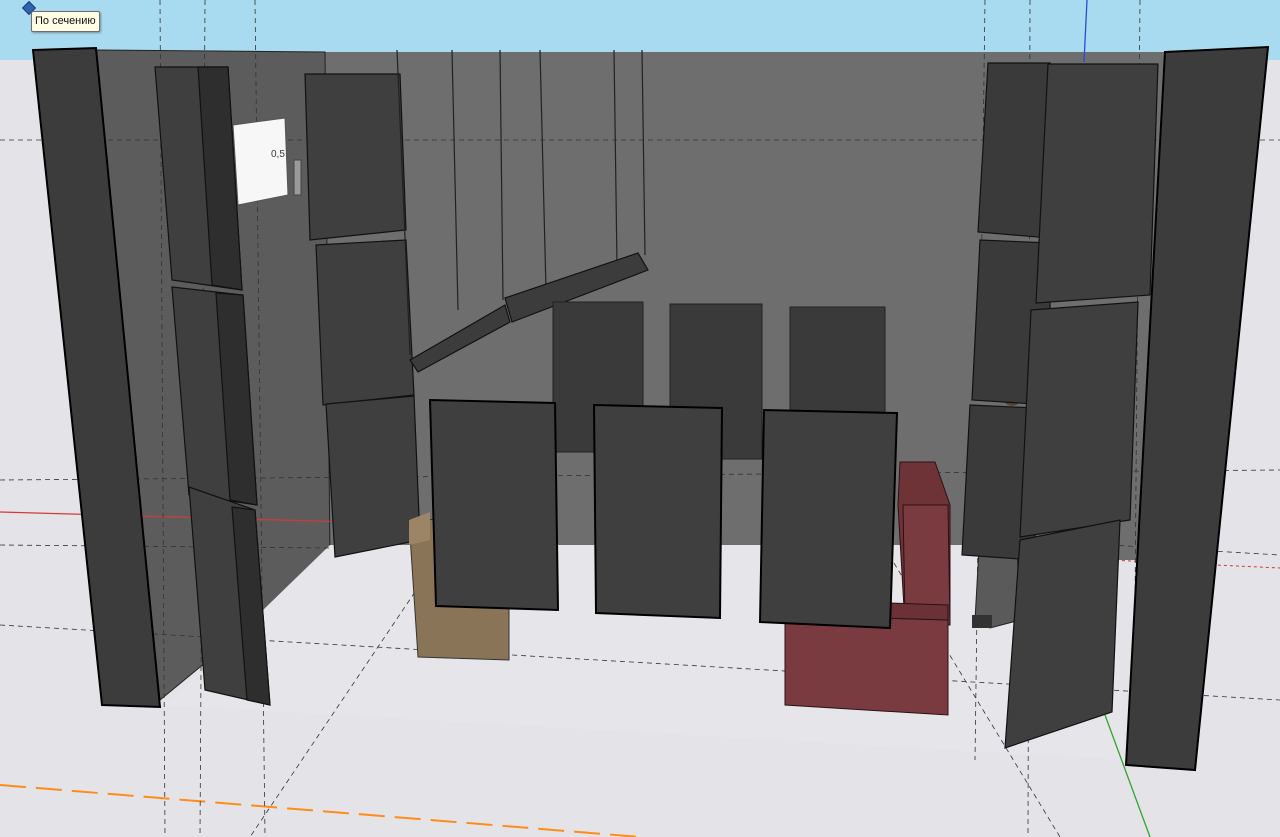  I want to click on window, so click(260, 161).